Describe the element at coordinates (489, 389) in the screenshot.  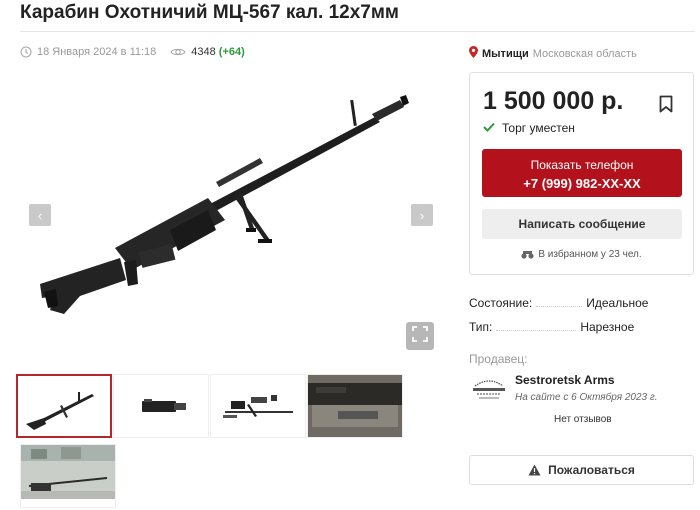
I see `seller-logo` at that location.